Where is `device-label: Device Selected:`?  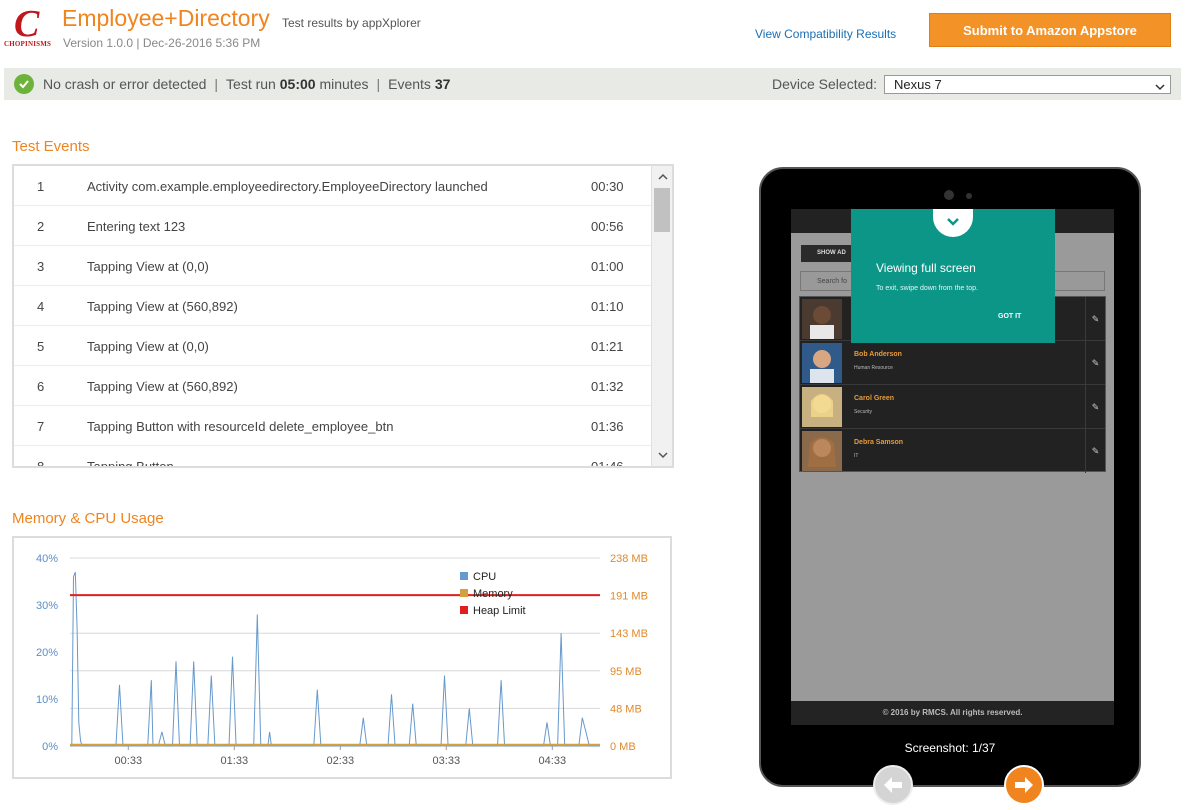
device-label: Device Selected: is located at coordinates (825, 84).